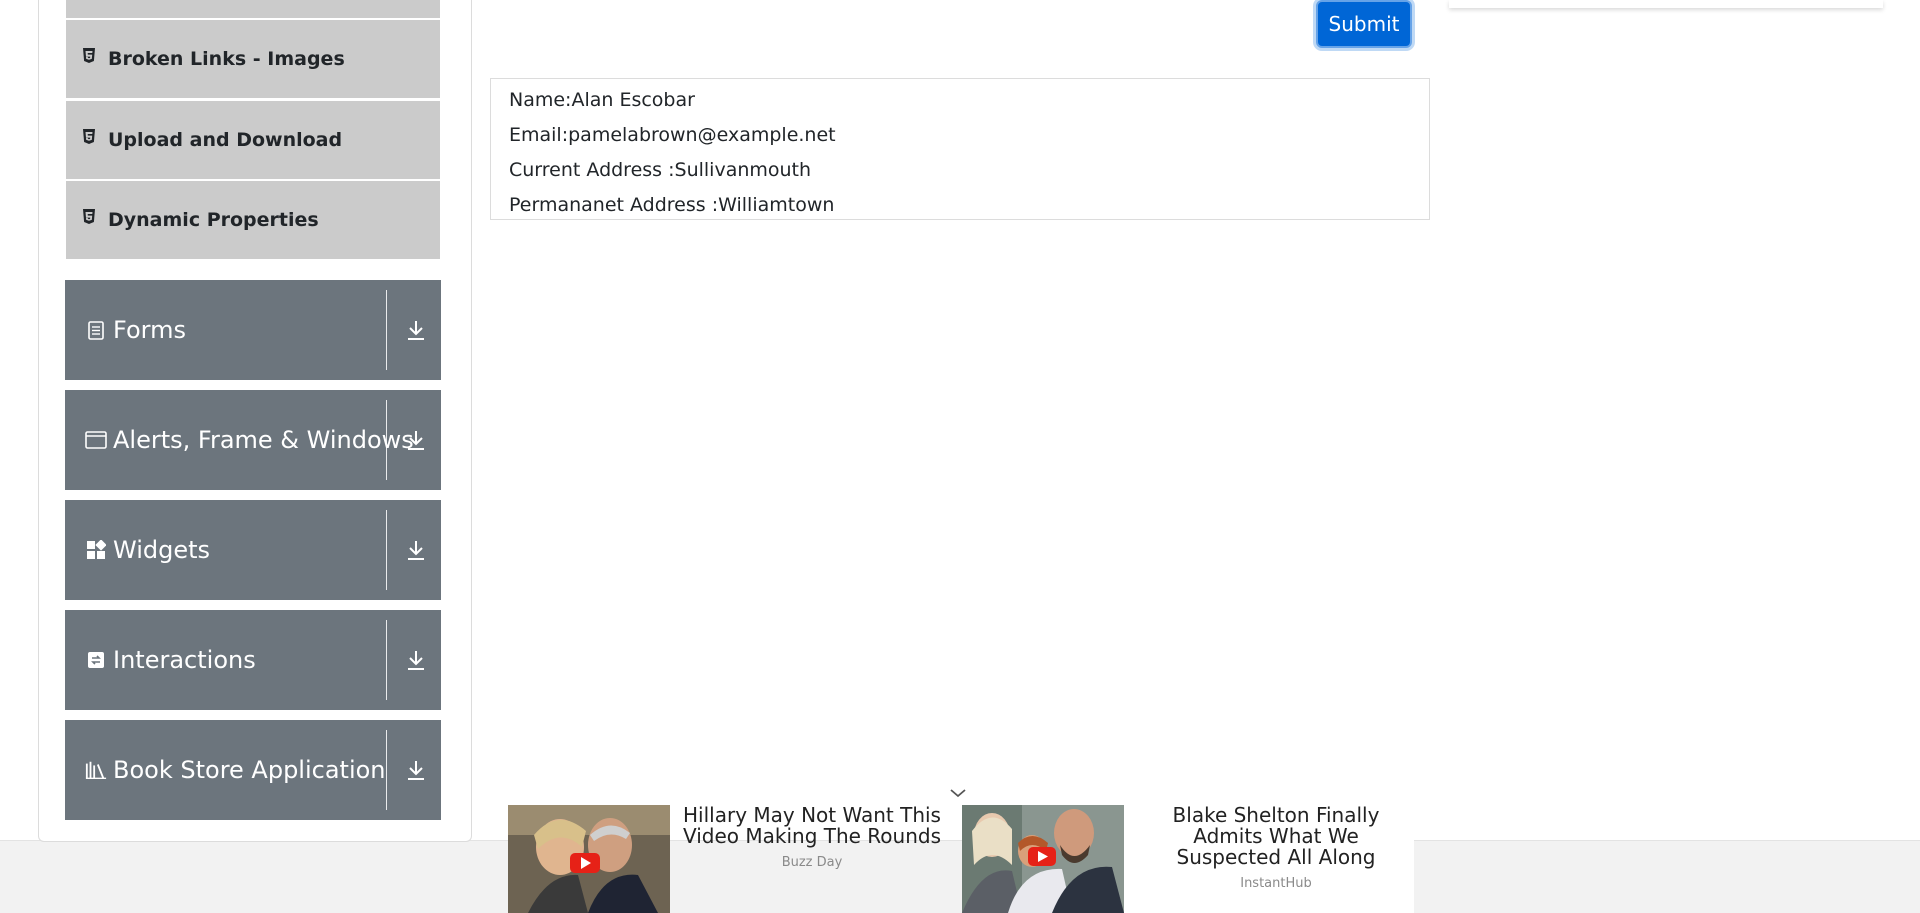  What do you see at coordinates (249, 770) in the screenshot?
I see `group-label: Book Store Application` at bounding box center [249, 770].